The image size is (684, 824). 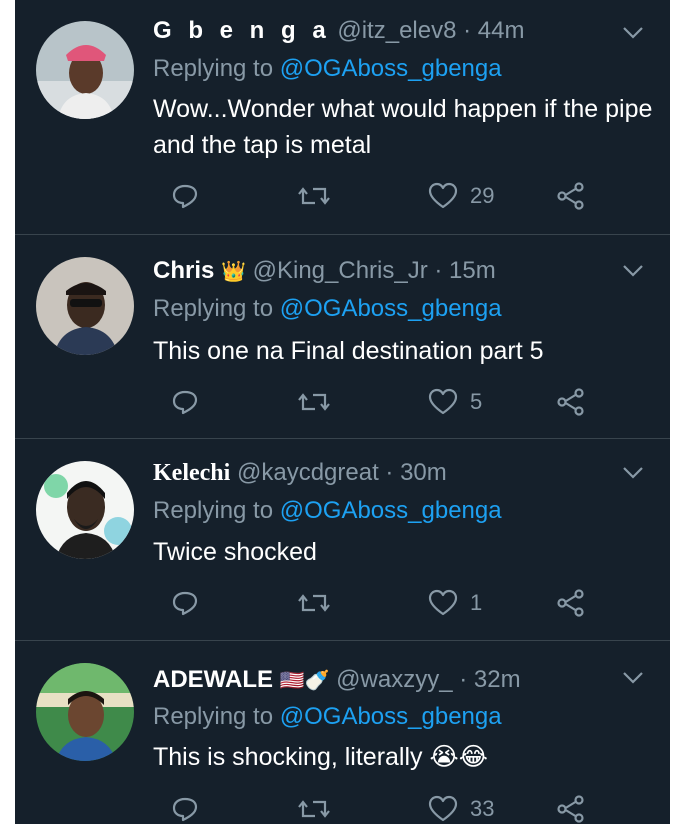 I want to click on user-handle: @waxzyy_, so click(x=394, y=679).